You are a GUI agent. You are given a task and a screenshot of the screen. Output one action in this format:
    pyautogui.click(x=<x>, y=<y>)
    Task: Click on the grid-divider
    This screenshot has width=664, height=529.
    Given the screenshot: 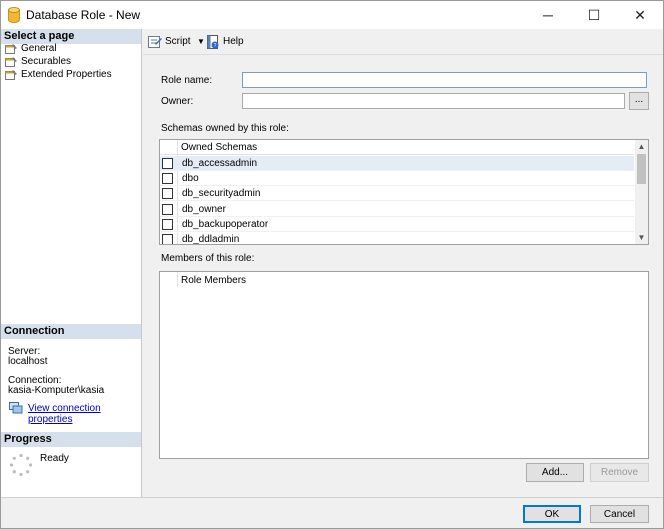 What is the action you would take?
    pyautogui.click(x=177, y=279)
    